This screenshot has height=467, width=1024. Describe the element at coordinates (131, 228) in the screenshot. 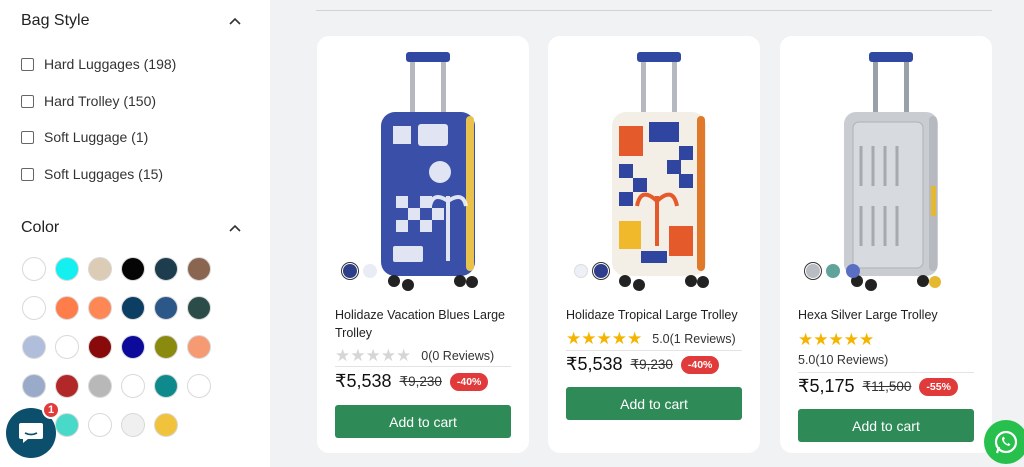

I see `color-filter-header: Color` at that location.